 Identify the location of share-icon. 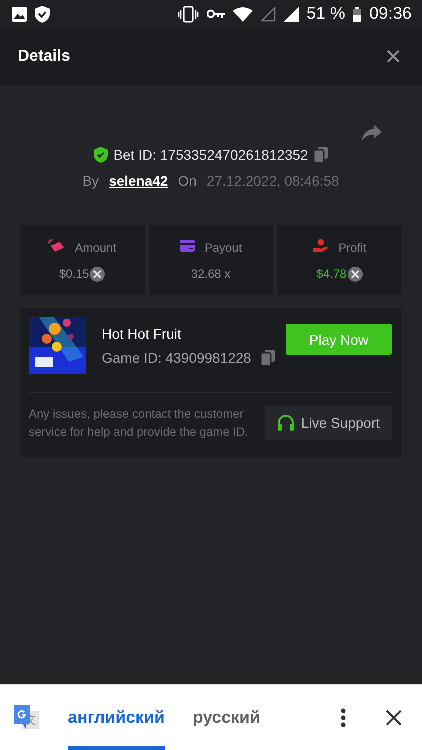
(372, 133).